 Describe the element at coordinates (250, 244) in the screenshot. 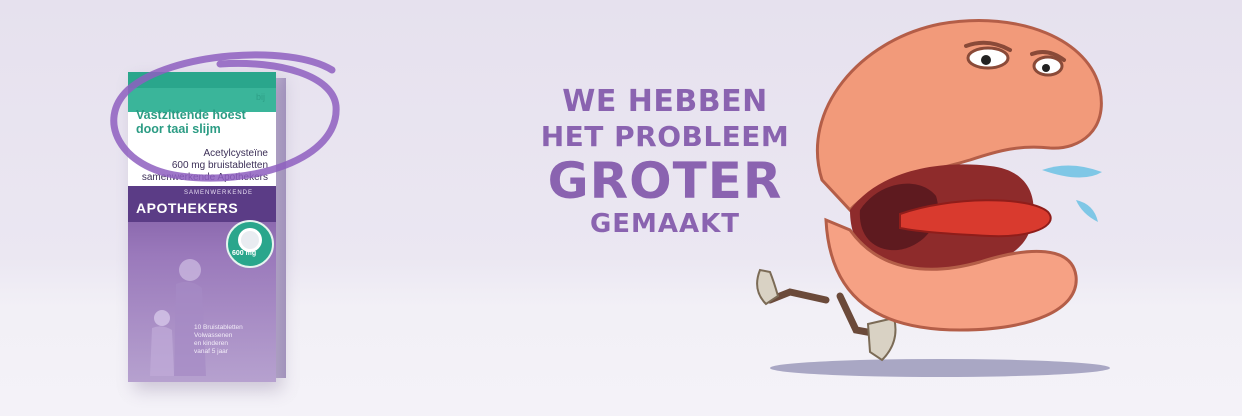

I see `tablet-badge-icon` at that location.